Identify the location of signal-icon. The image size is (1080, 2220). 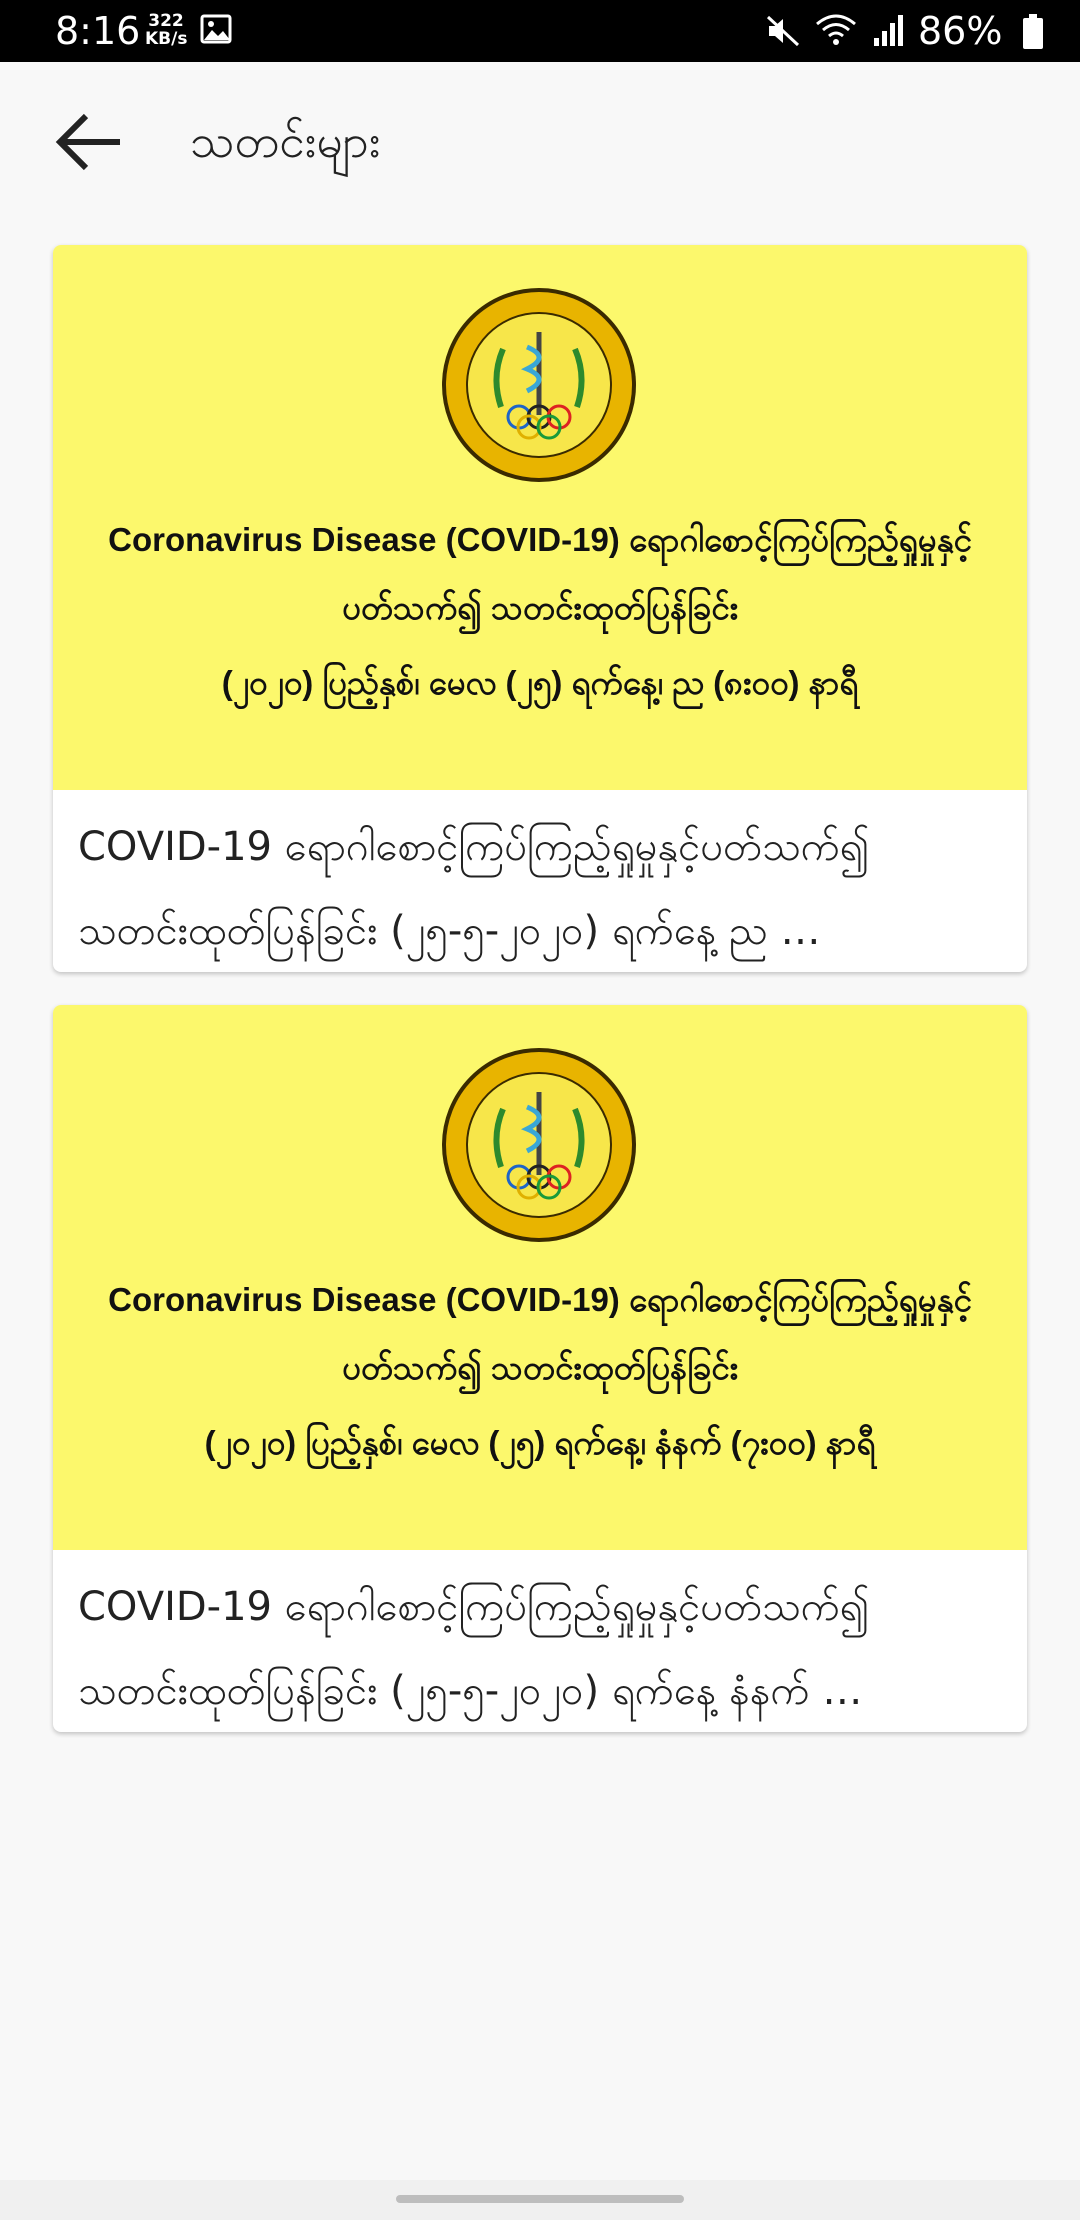
(889, 32).